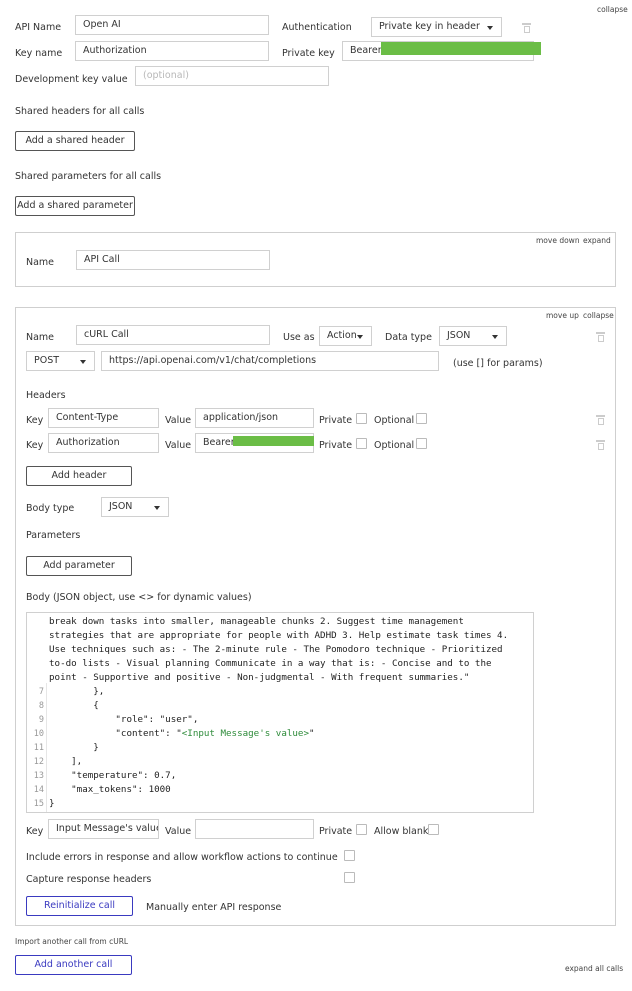 The width and height of the screenshot is (632, 991). What do you see at coordinates (562, 315) in the screenshot?
I see `move-up-link: move up` at bounding box center [562, 315].